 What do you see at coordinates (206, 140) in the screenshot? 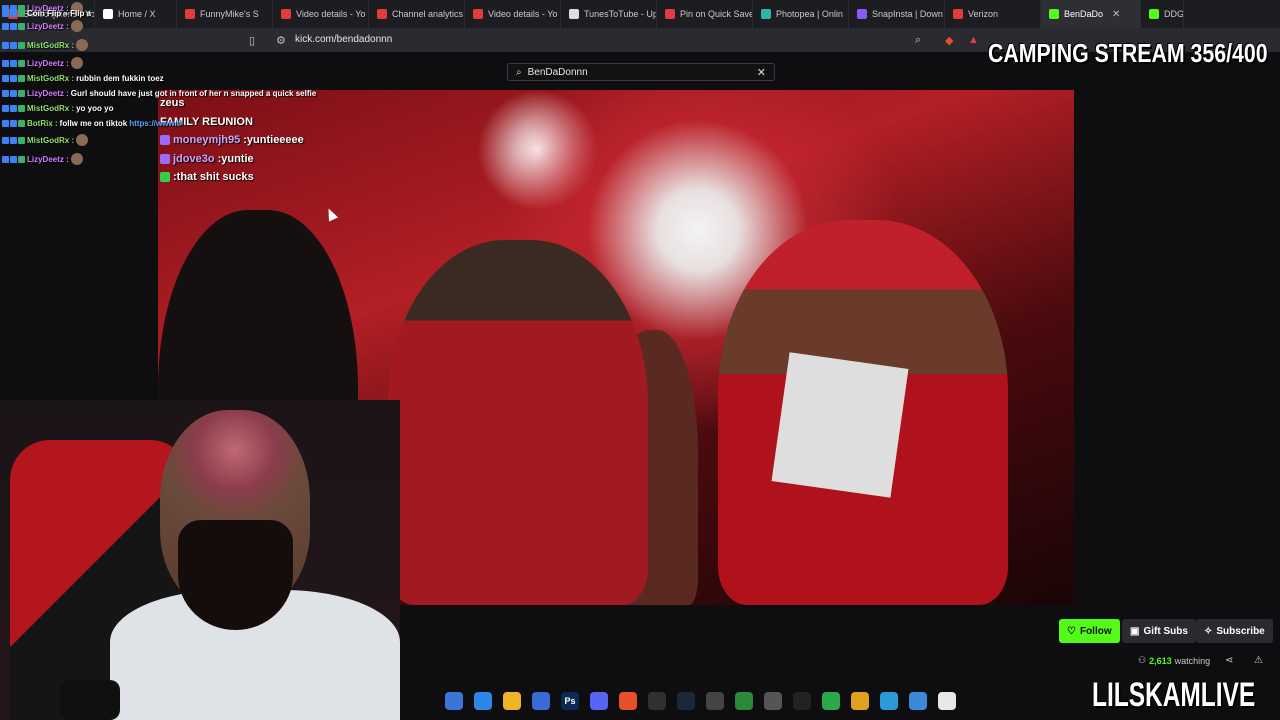
I see `chat-username: moneymjh95` at bounding box center [206, 140].